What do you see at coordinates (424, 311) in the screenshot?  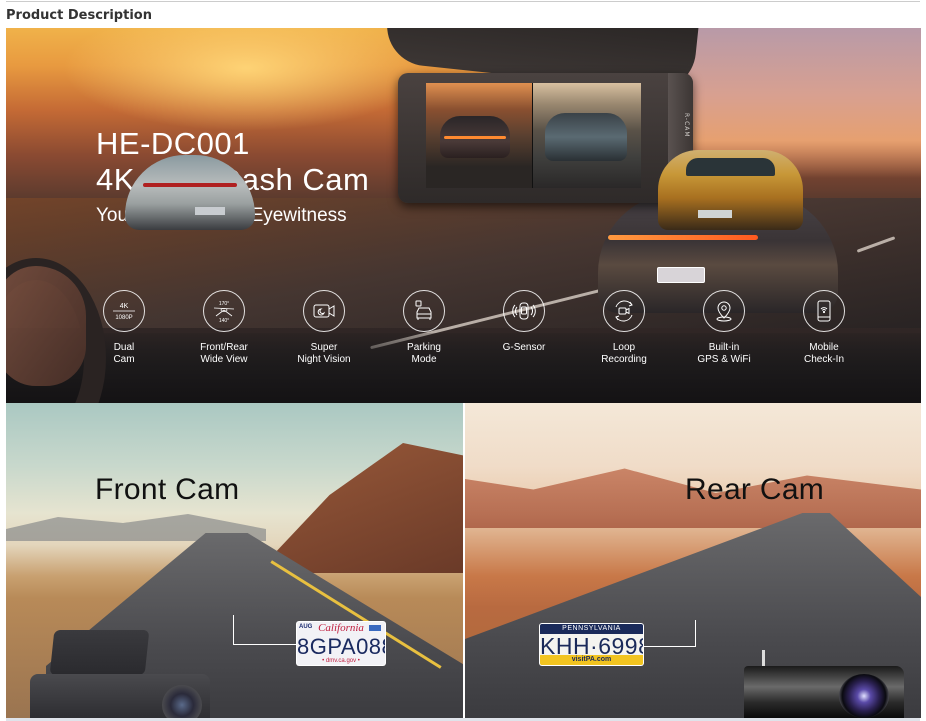 I see `parking-car-icon` at bounding box center [424, 311].